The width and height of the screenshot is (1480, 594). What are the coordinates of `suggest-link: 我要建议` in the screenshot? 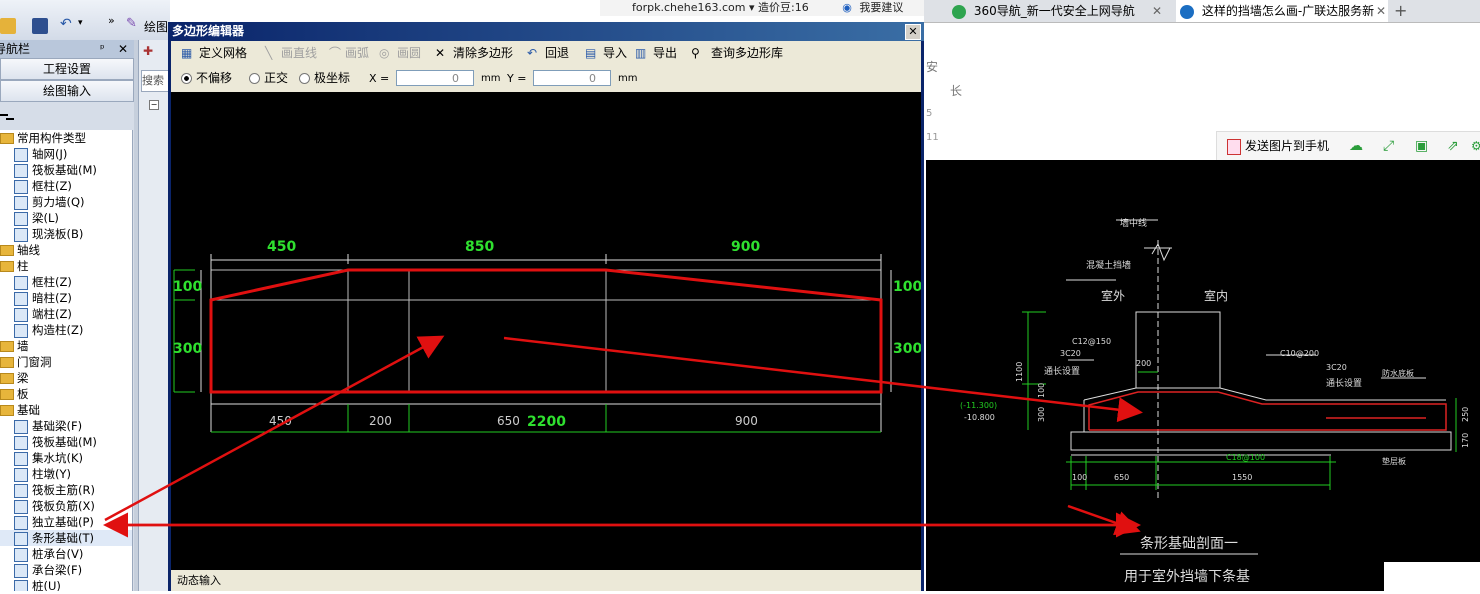 It's located at (881, 7).